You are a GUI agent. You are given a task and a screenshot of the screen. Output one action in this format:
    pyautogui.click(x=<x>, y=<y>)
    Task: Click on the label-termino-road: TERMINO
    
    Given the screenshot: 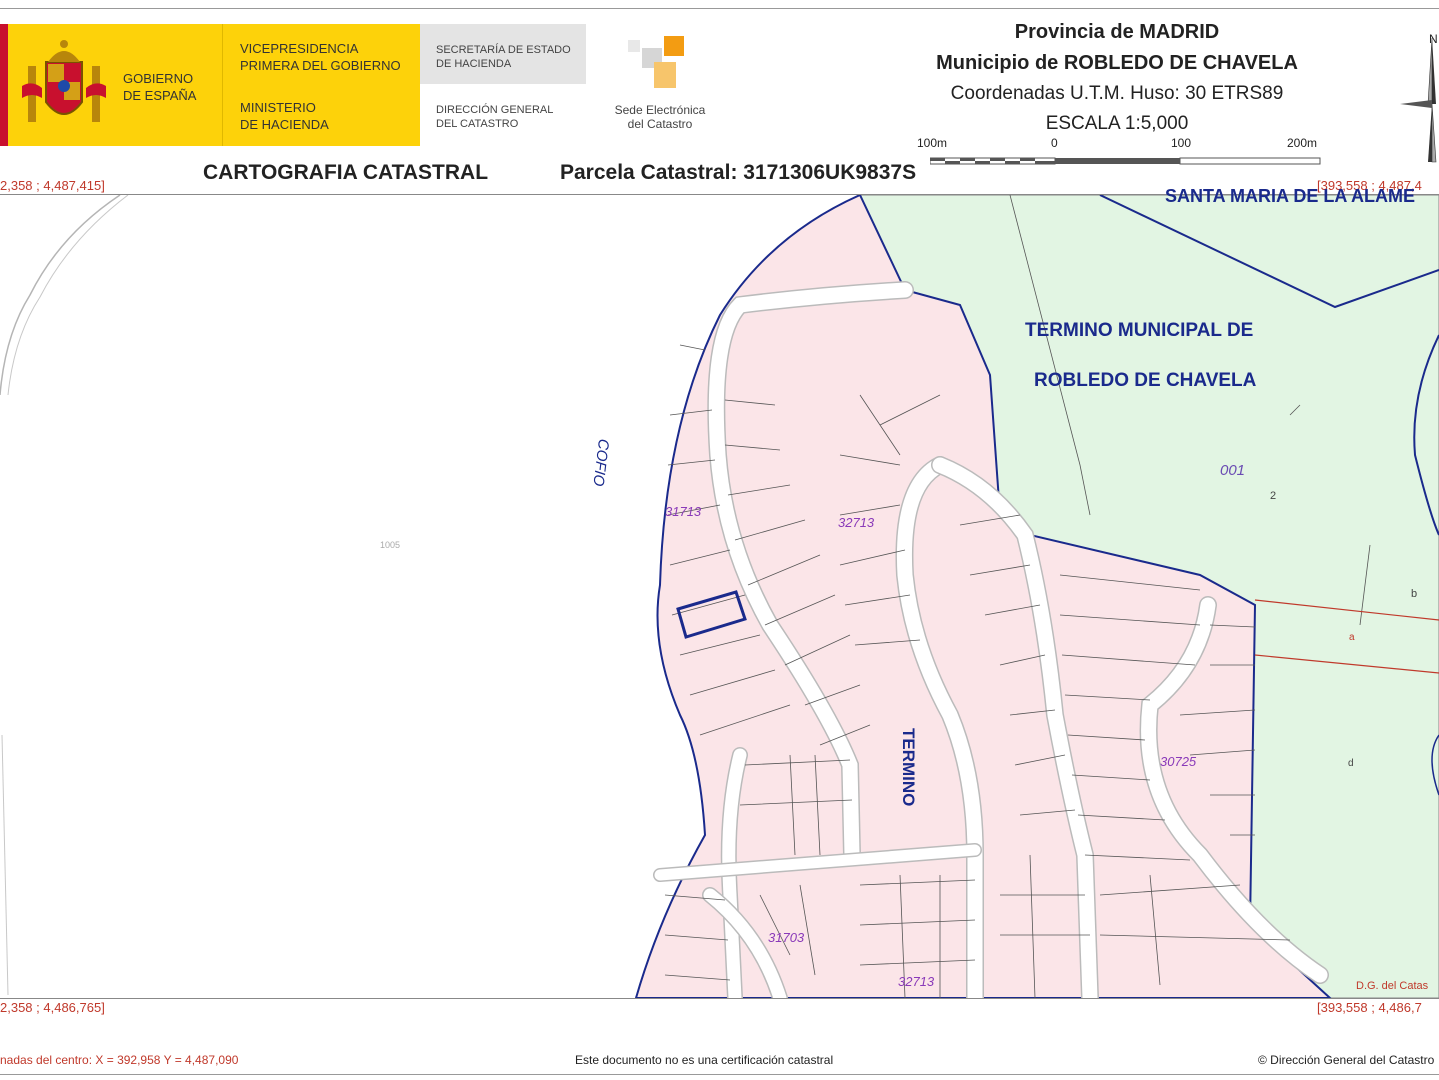 What is the action you would take?
    pyautogui.click(x=908, y=767)
    